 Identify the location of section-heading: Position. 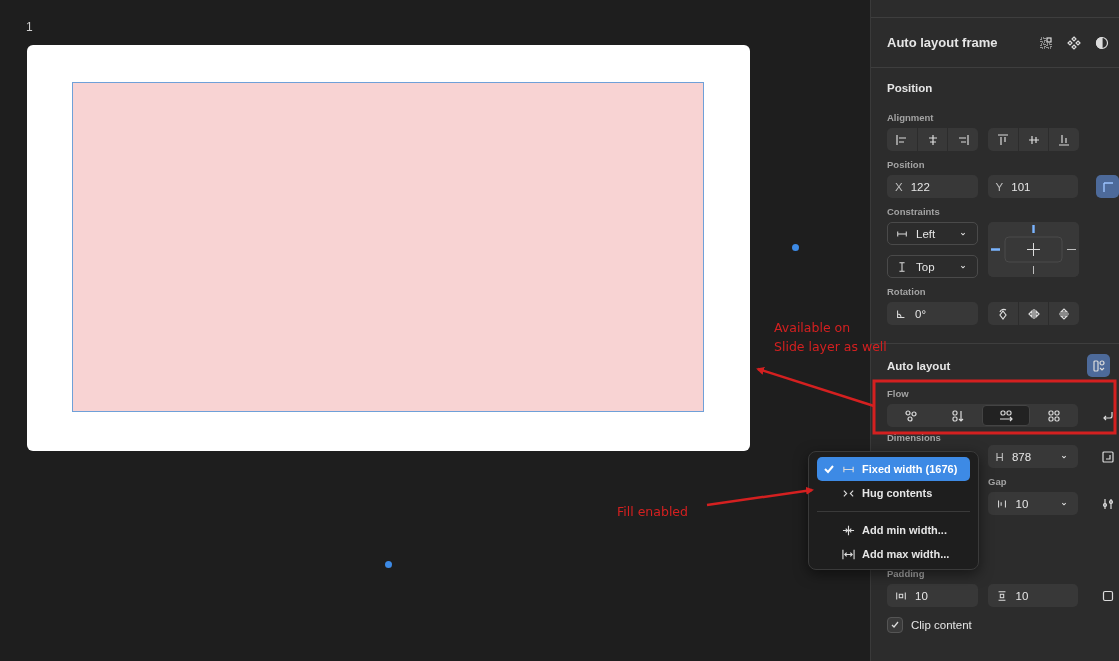
(910, 88).